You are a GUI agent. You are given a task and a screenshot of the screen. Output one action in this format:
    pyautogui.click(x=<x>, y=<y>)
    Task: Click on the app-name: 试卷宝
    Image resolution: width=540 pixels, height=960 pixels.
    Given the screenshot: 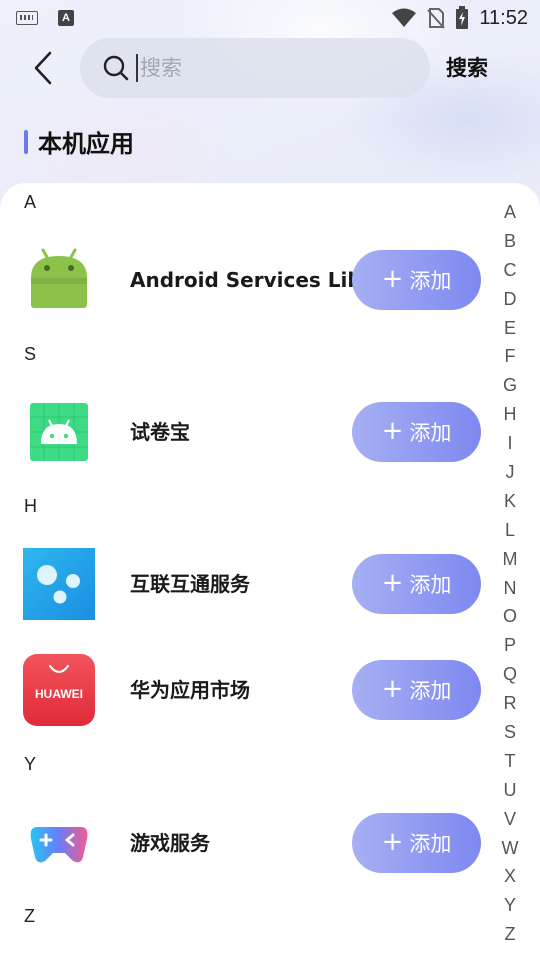 What is the action you would take?
    pyautogui.click(x=160, y=432)
    